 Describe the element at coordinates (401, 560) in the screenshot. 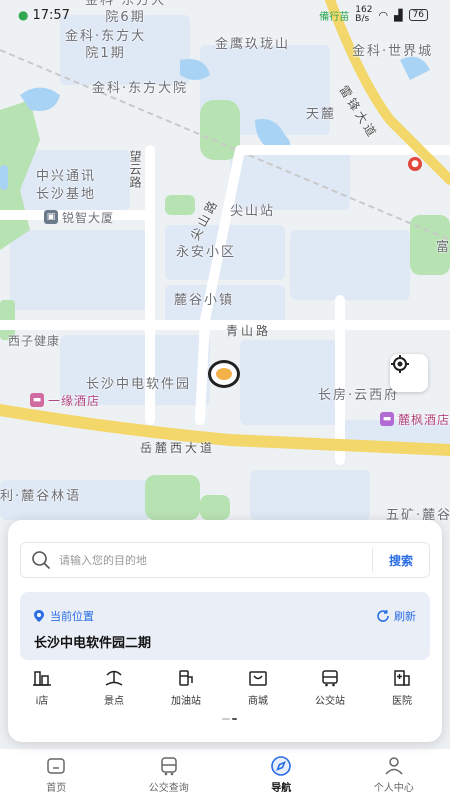

I see `search-button: 搜索` at that location.